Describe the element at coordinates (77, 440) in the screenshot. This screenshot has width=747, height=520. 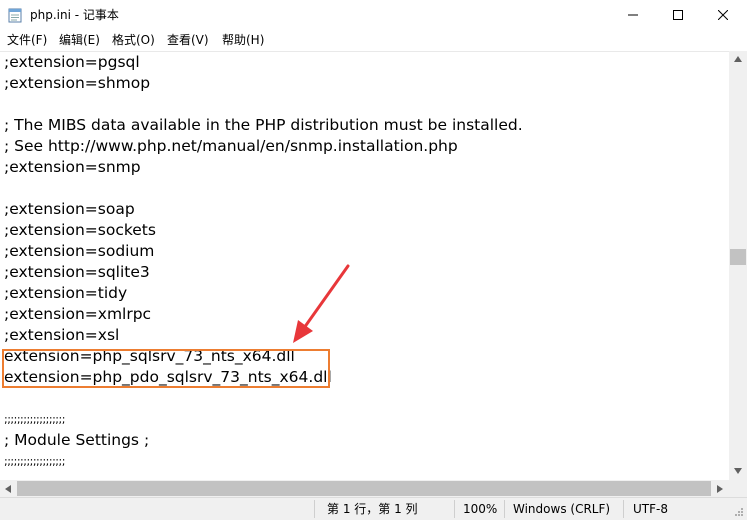
I see `text-line: ; Module Settings ;` at that location.